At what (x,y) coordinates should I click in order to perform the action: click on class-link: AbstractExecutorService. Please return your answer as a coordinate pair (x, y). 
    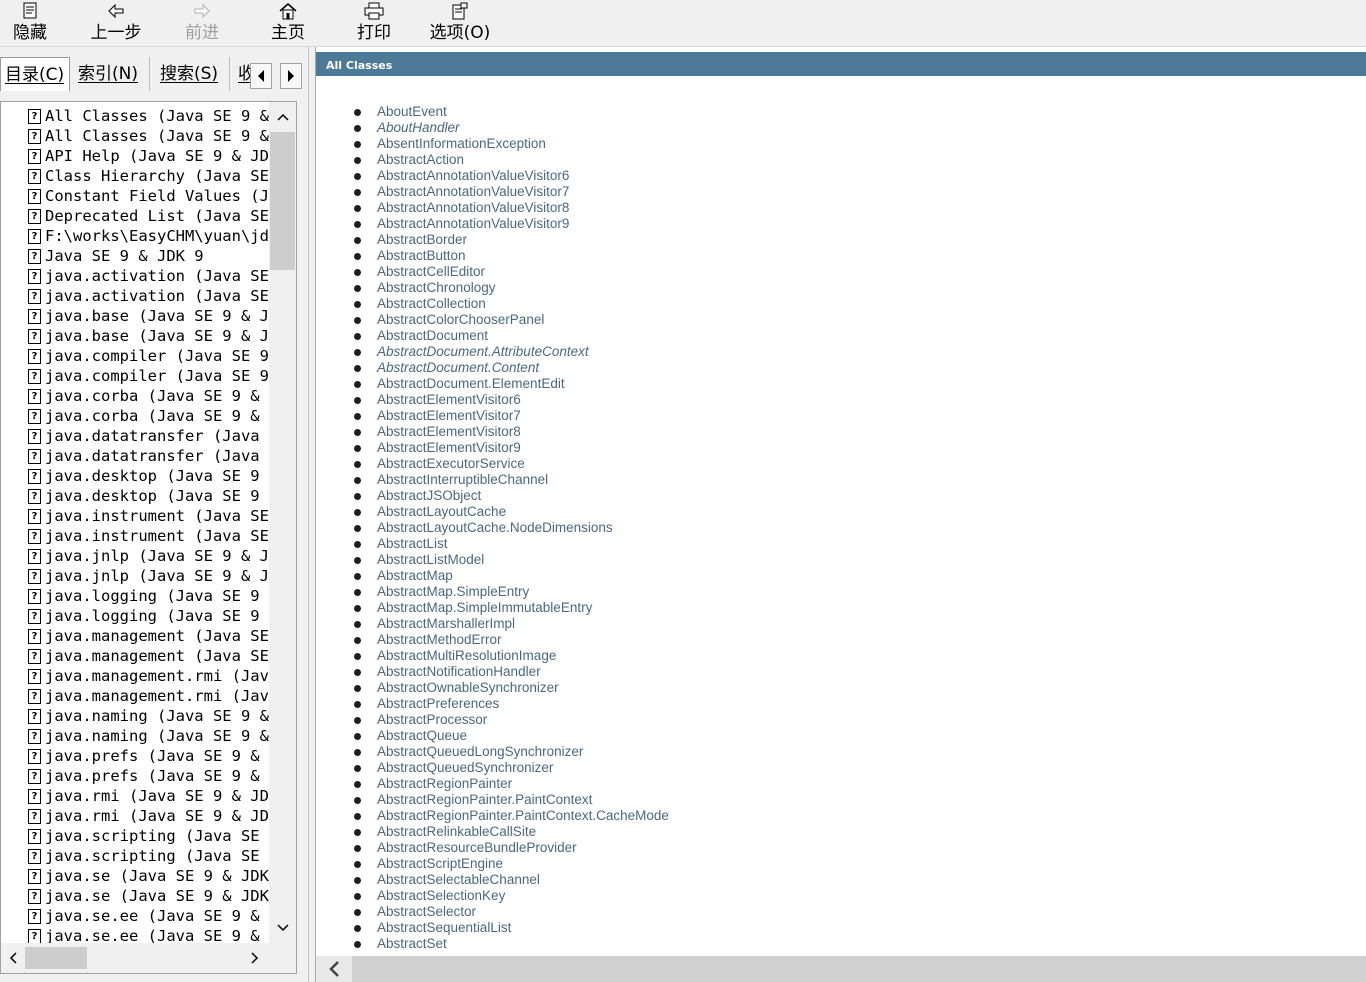
    Looking at the image, I should click on (510, 464).